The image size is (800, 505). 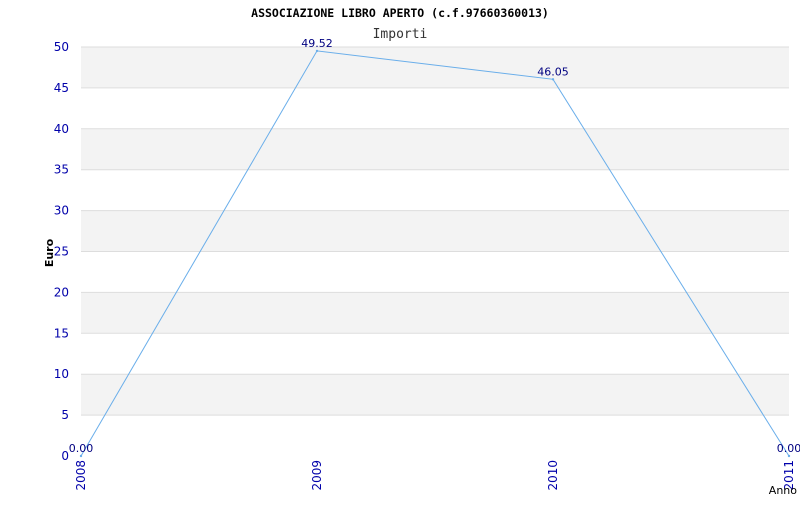 What do you see at coordinates (61, 292) in the screenshot?
I see `y-tick-label: 20` at bounding box center [61, 292].